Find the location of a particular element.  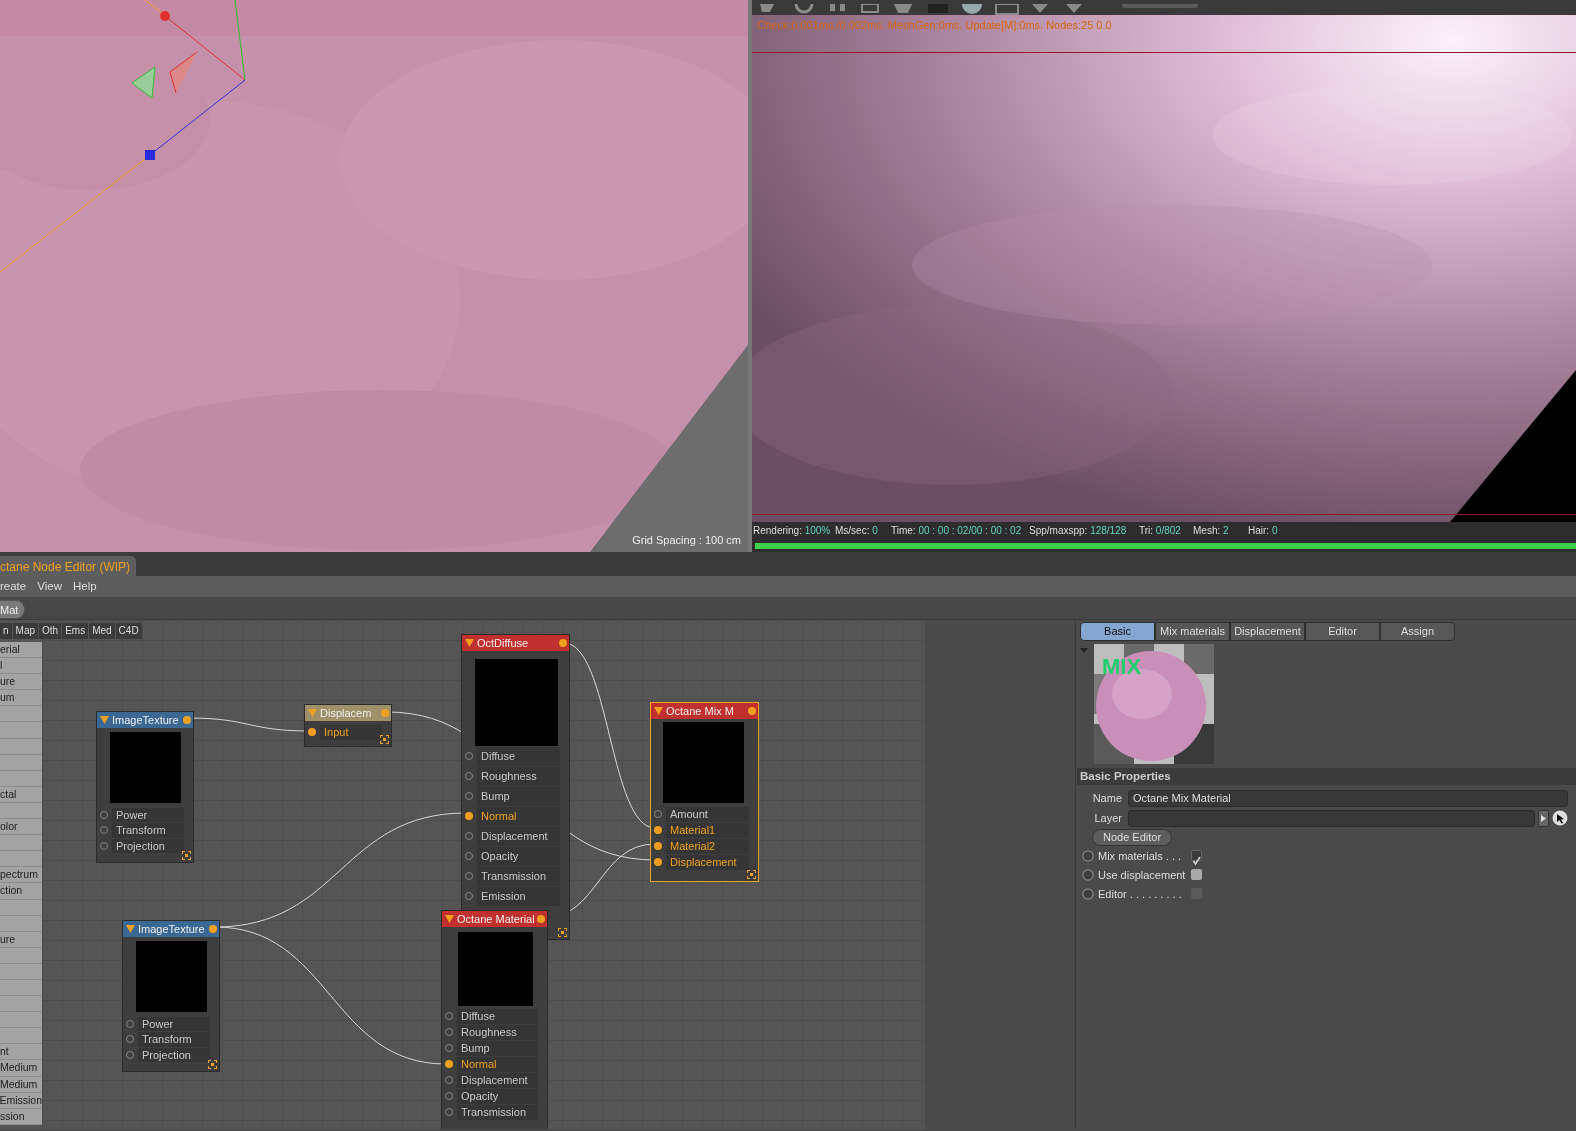

status-value: 0/802 is located at coordinates (1168, 530).